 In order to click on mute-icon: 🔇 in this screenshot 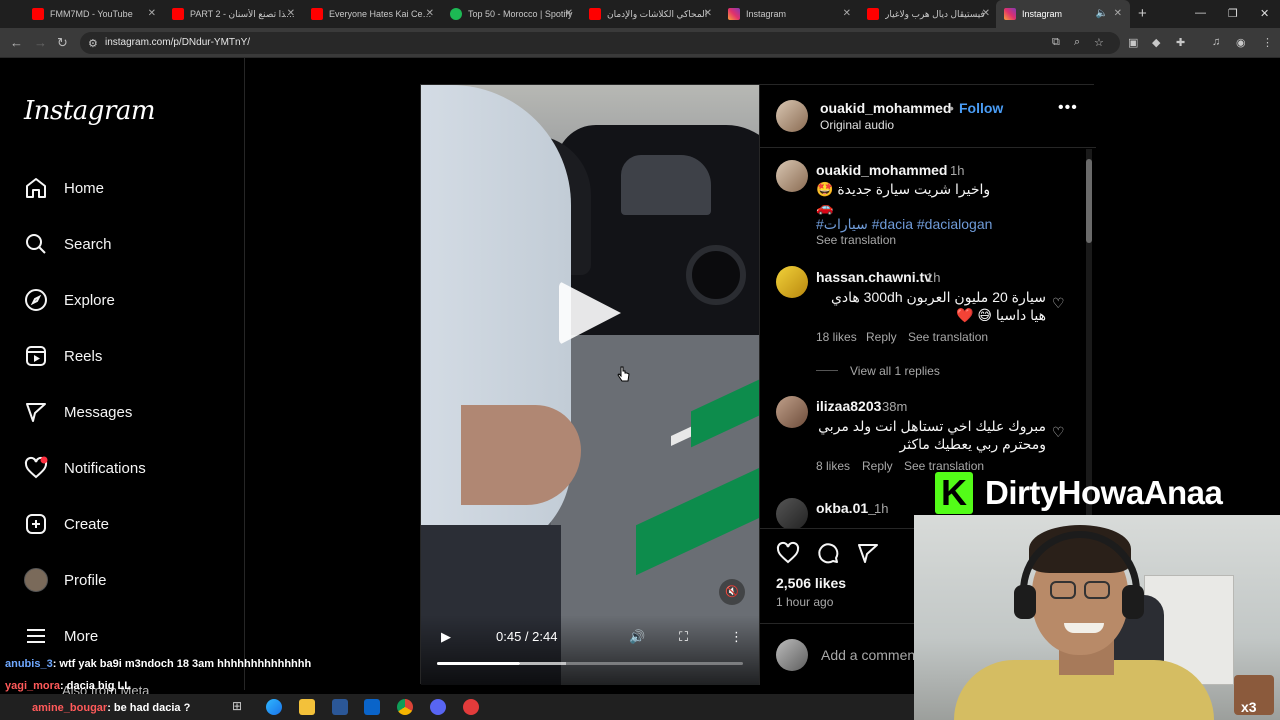, I will do `click(732, 592)`.